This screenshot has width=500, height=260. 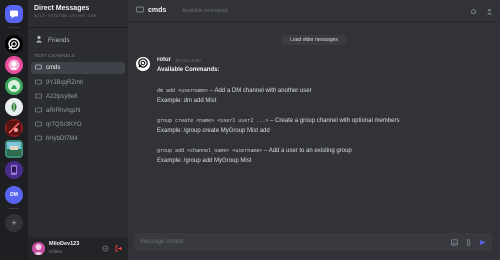 I want to click on username: MiloDev123, so click(x=64, y=244).